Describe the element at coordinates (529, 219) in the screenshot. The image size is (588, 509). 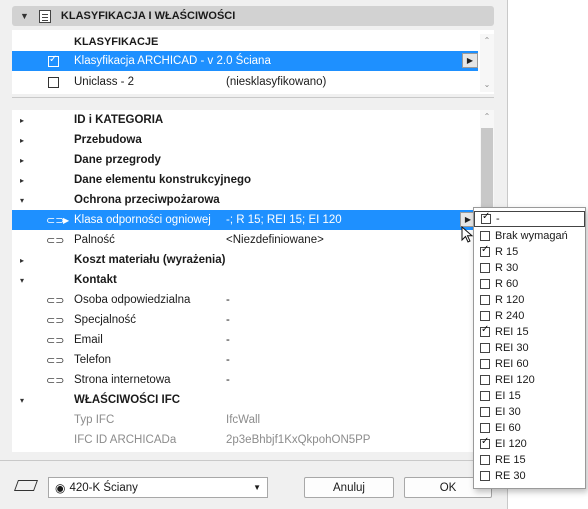
I see `dropdown-option: -` at that location.